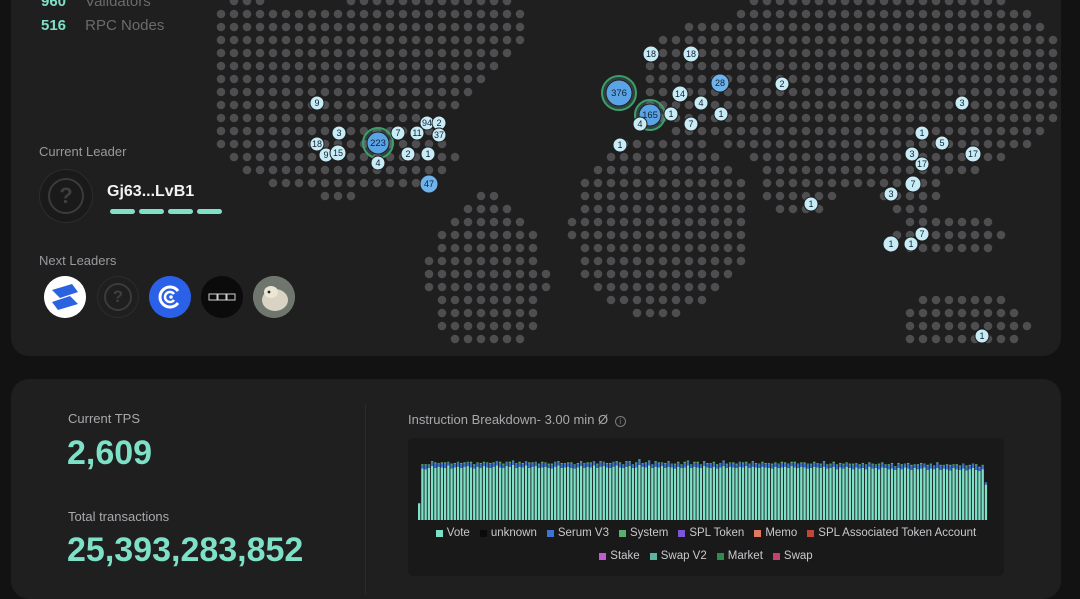  Describe the element at coordinates (452, 533) in the screenshot. I see `legend-item: Vote` at that location.